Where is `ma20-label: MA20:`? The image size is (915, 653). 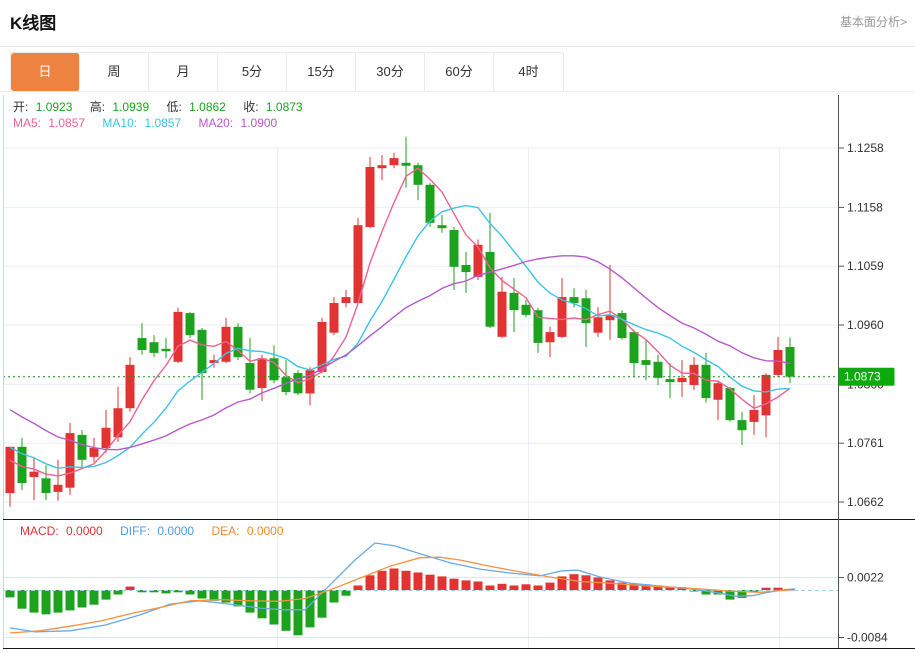
ma20-label: MA20: is located at coordinates (216, 123).